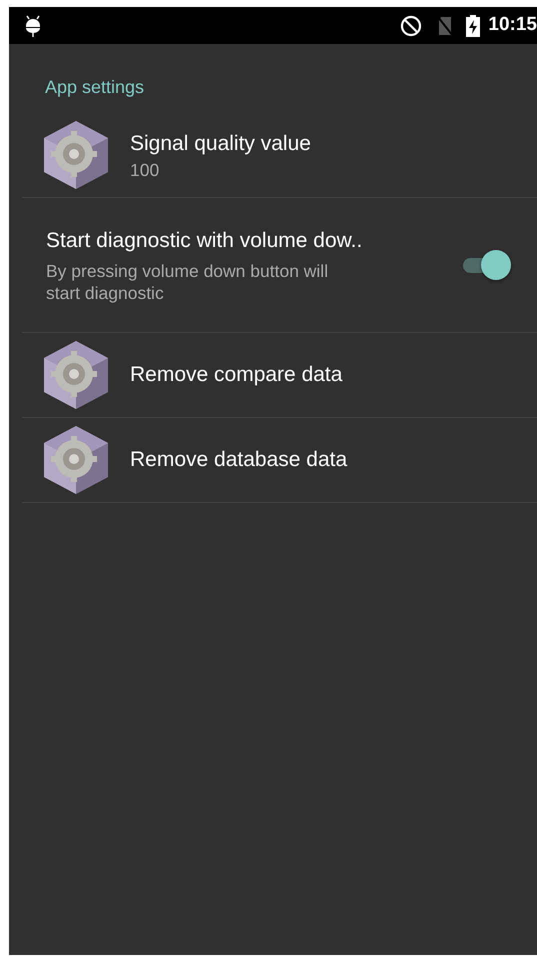 The image size is (537, 962). Describe the element at coordinates (220, 144) in the screenshot. I see `preference-title: Signal quality value` at that location.